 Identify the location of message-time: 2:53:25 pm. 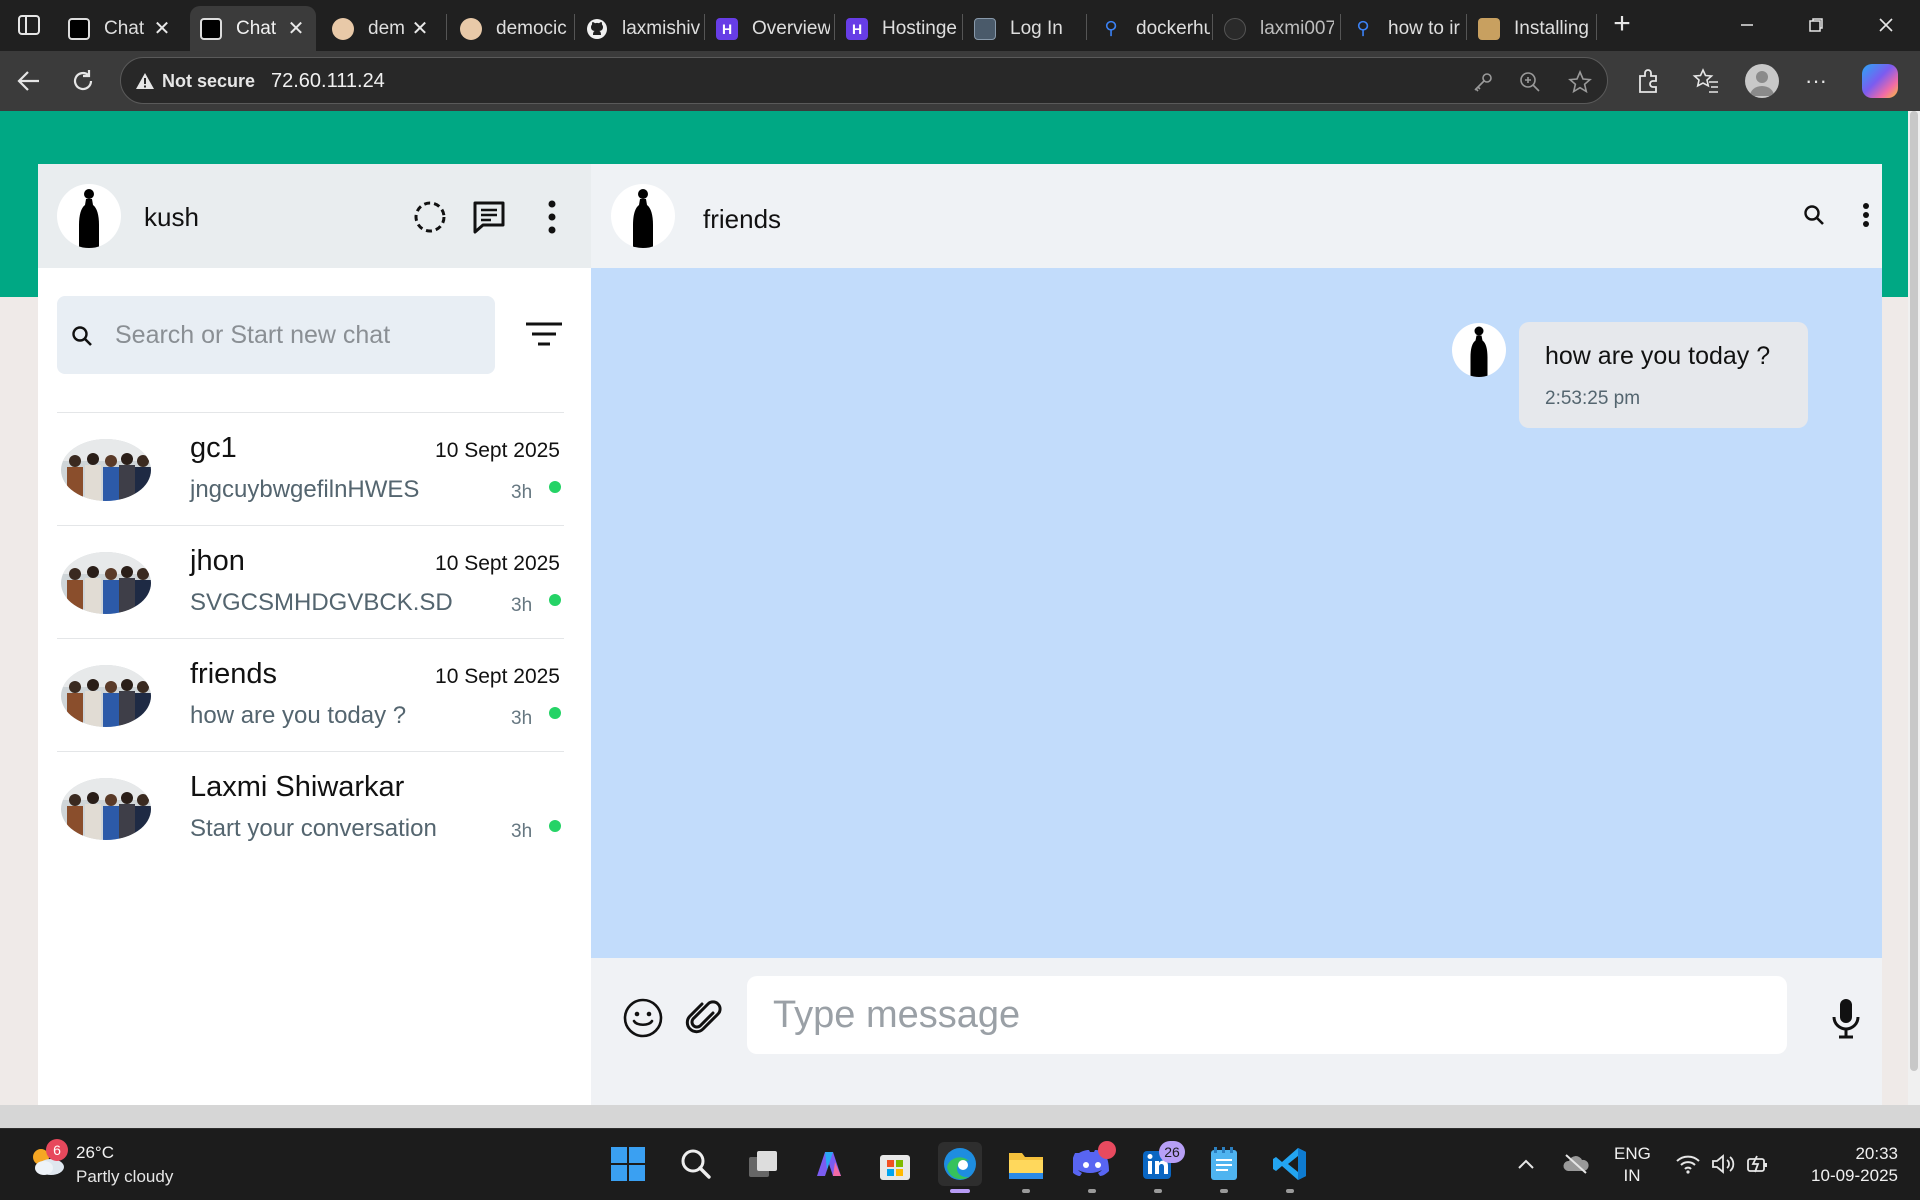
(1593, 398).